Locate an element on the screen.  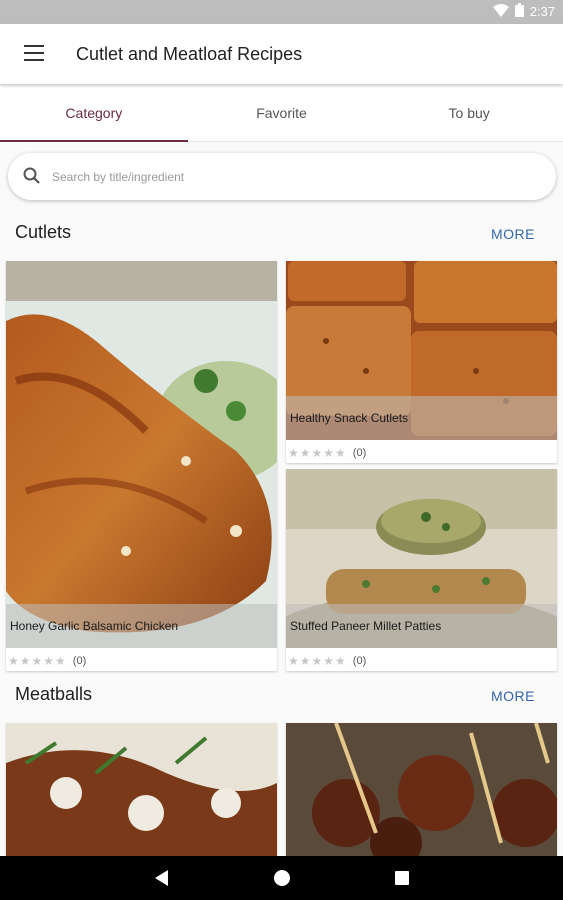
status-time: 2:37 is located at coordinates (542, 11).